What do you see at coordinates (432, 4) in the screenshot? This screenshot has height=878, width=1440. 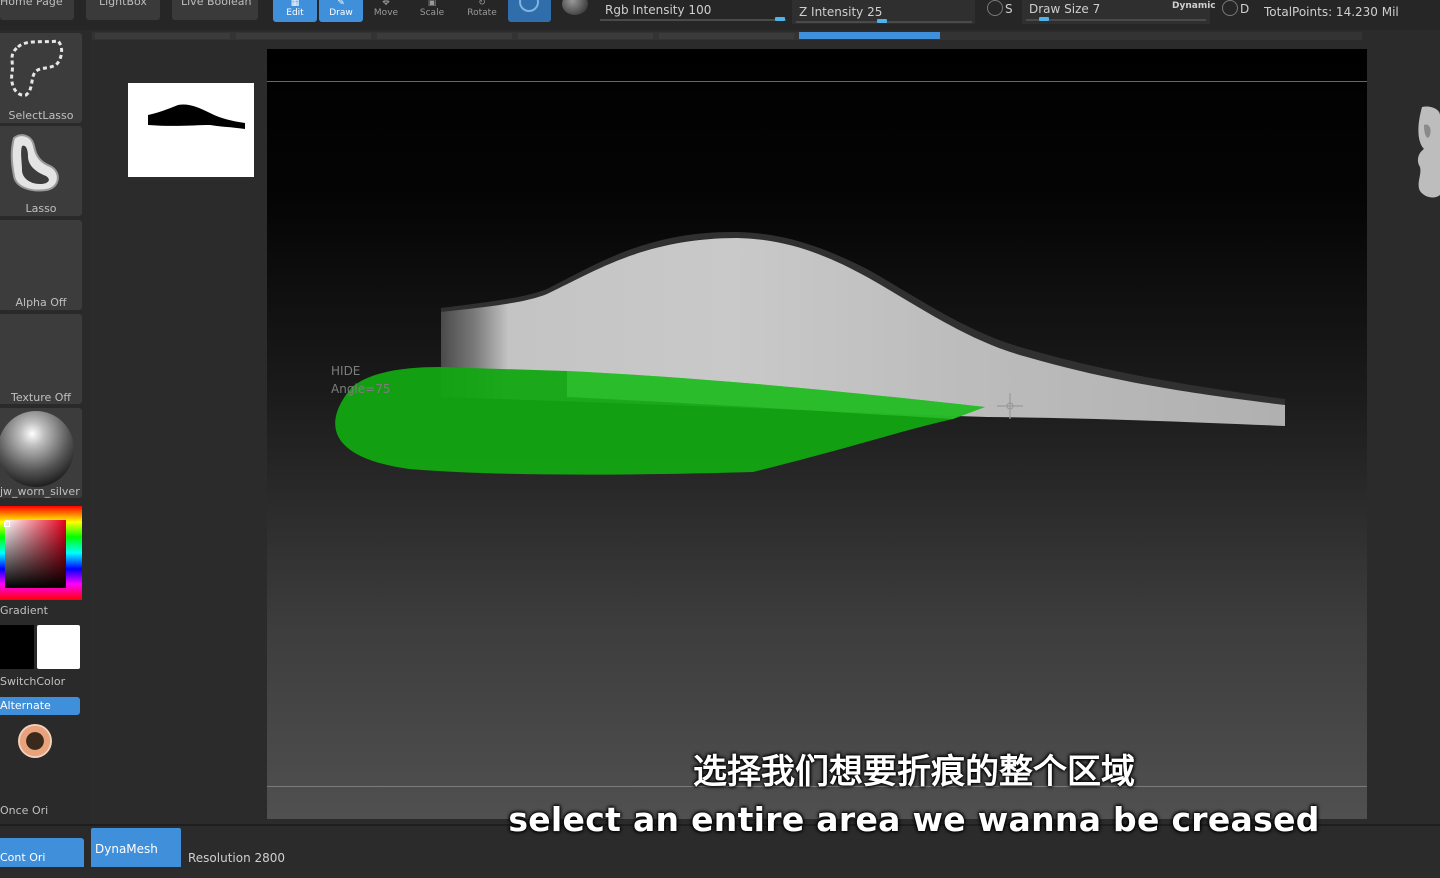 I see `scale-icon: ▣` at bounding box center [432, 4].